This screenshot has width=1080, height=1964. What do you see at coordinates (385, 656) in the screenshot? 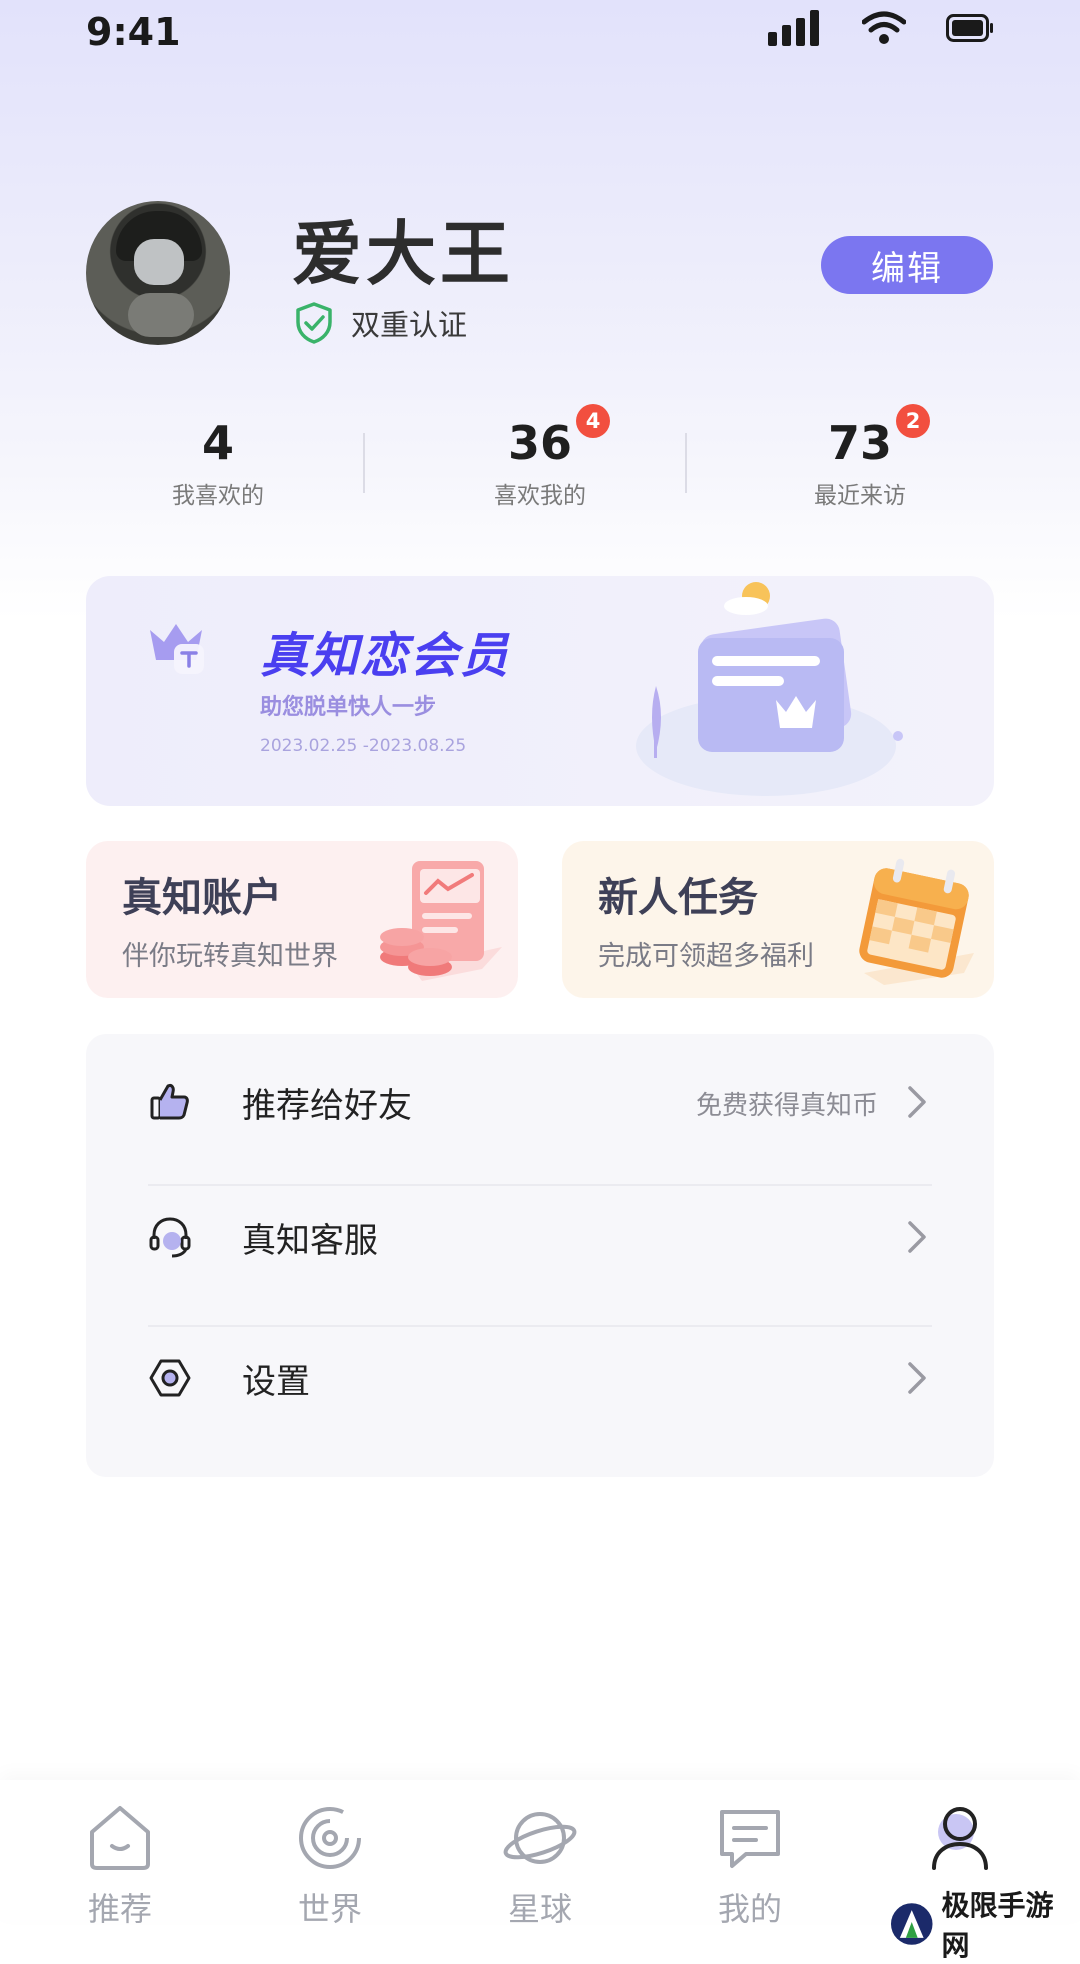
I see `vip-title: 真知恋会员` at bounding box center [385, 656].